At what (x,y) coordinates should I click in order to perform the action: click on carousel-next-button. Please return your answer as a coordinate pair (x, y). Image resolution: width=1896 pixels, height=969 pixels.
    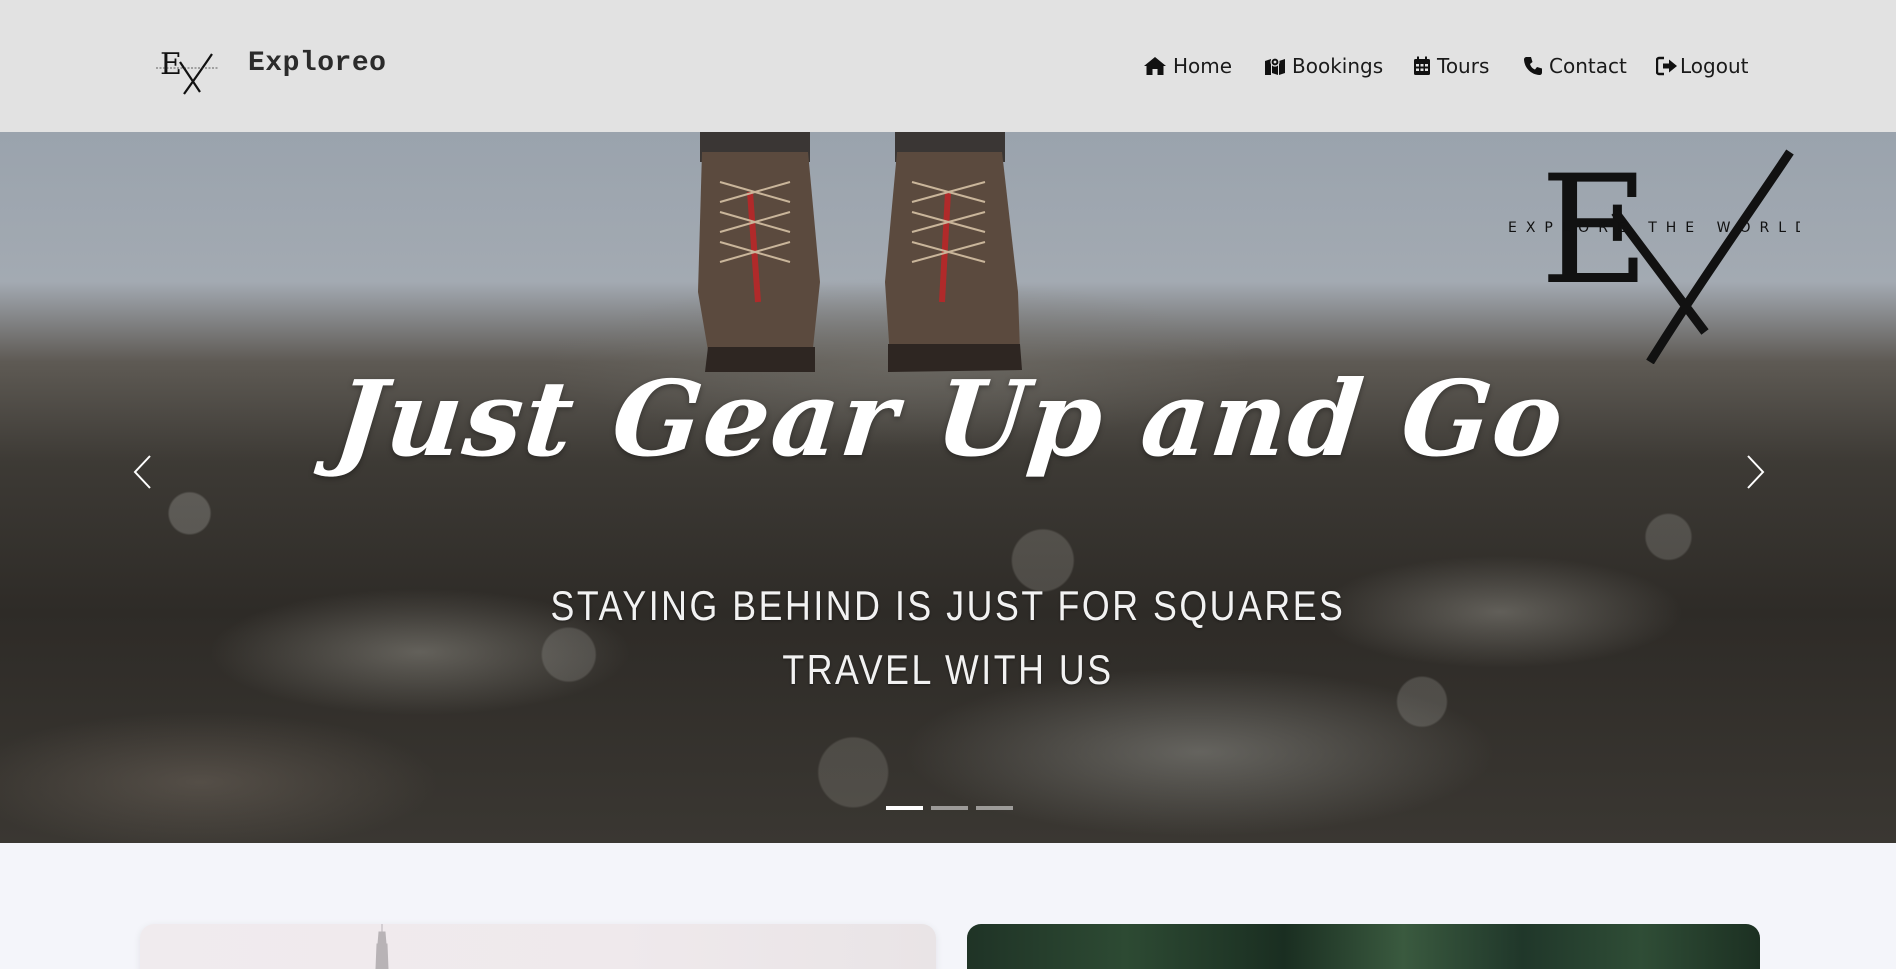
    Looking at the image, I should click on (1756, 472).